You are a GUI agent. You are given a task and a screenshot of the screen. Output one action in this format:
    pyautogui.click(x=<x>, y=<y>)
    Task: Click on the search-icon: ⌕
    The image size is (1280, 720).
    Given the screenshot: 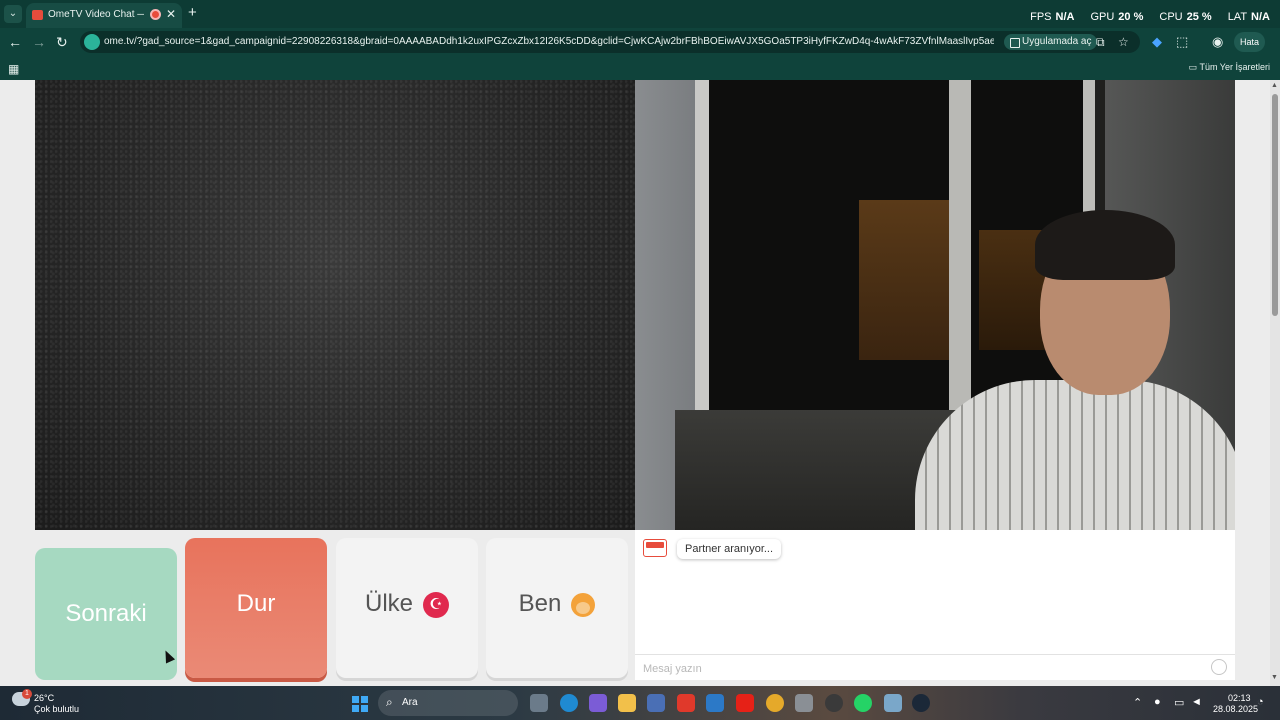 What is the action you would take?
    pyautogui.click(x=389, y=702)
    